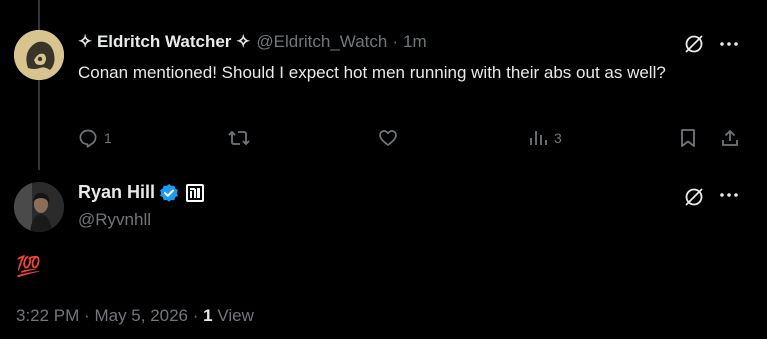  I want to click on share-action, so click(730, 138).